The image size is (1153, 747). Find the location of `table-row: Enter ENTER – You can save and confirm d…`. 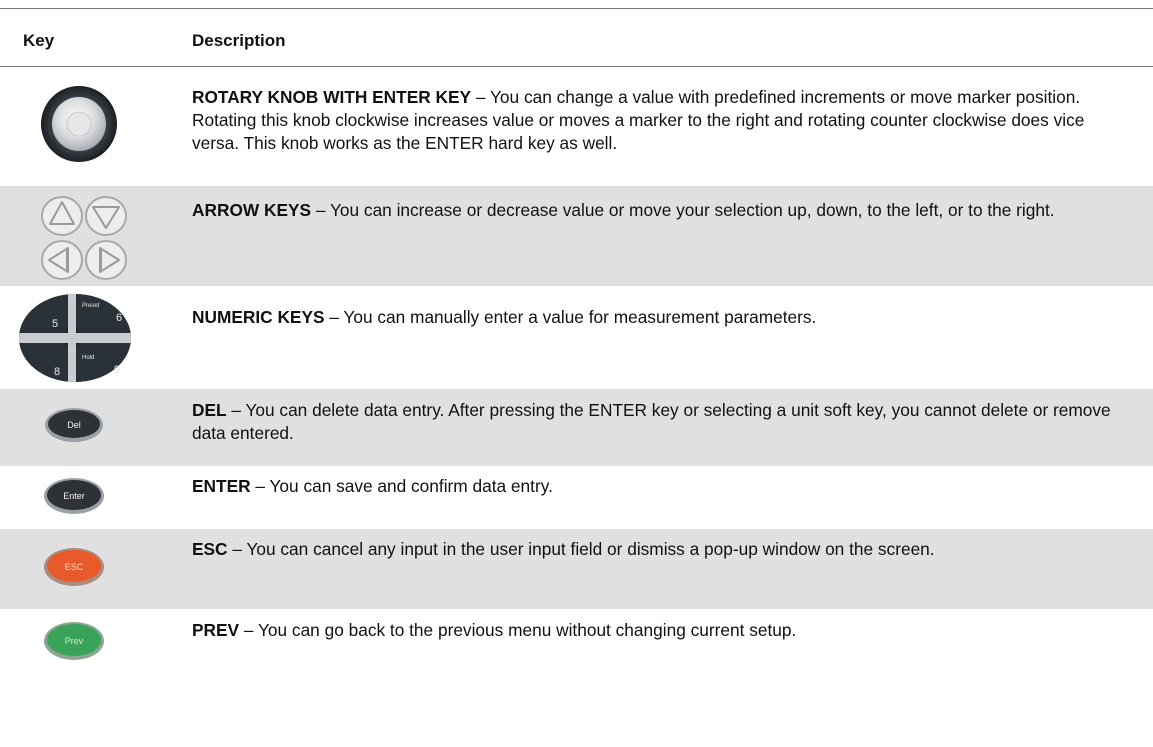

table-row: Enter ENTER – You can save and confirm d… is located at coordinates (576, 498).